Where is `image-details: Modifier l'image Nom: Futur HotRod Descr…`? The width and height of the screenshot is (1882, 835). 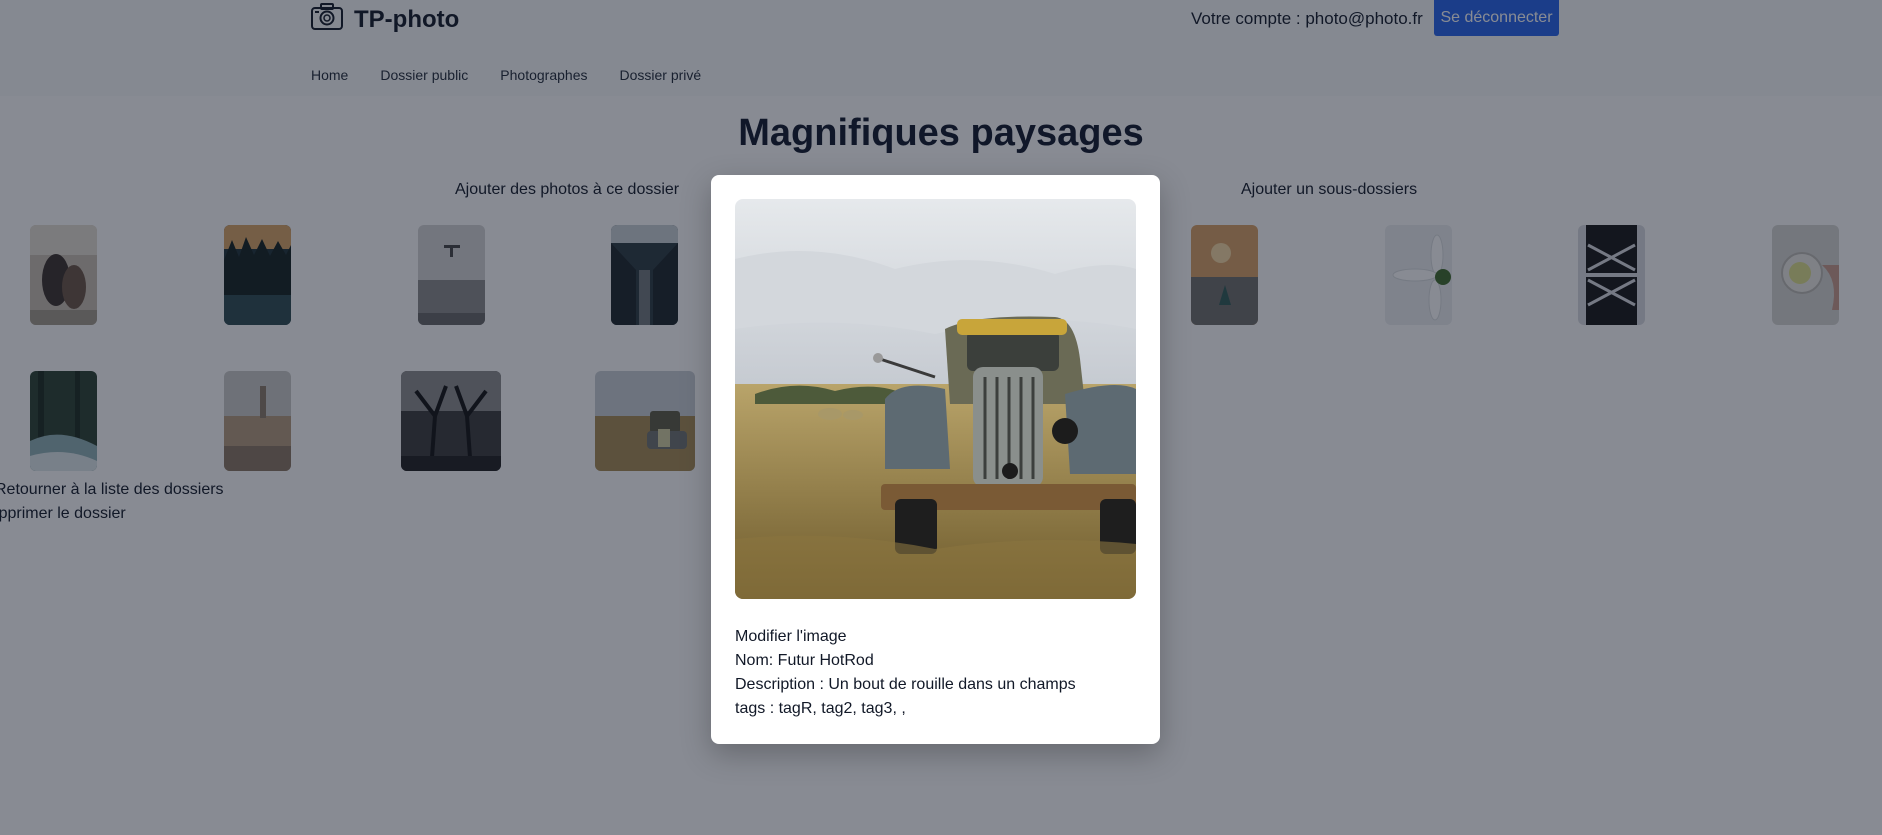 image-details: Modifier l'image Nom: Futur HotRod Descr… is located at coordinates (905, 673).